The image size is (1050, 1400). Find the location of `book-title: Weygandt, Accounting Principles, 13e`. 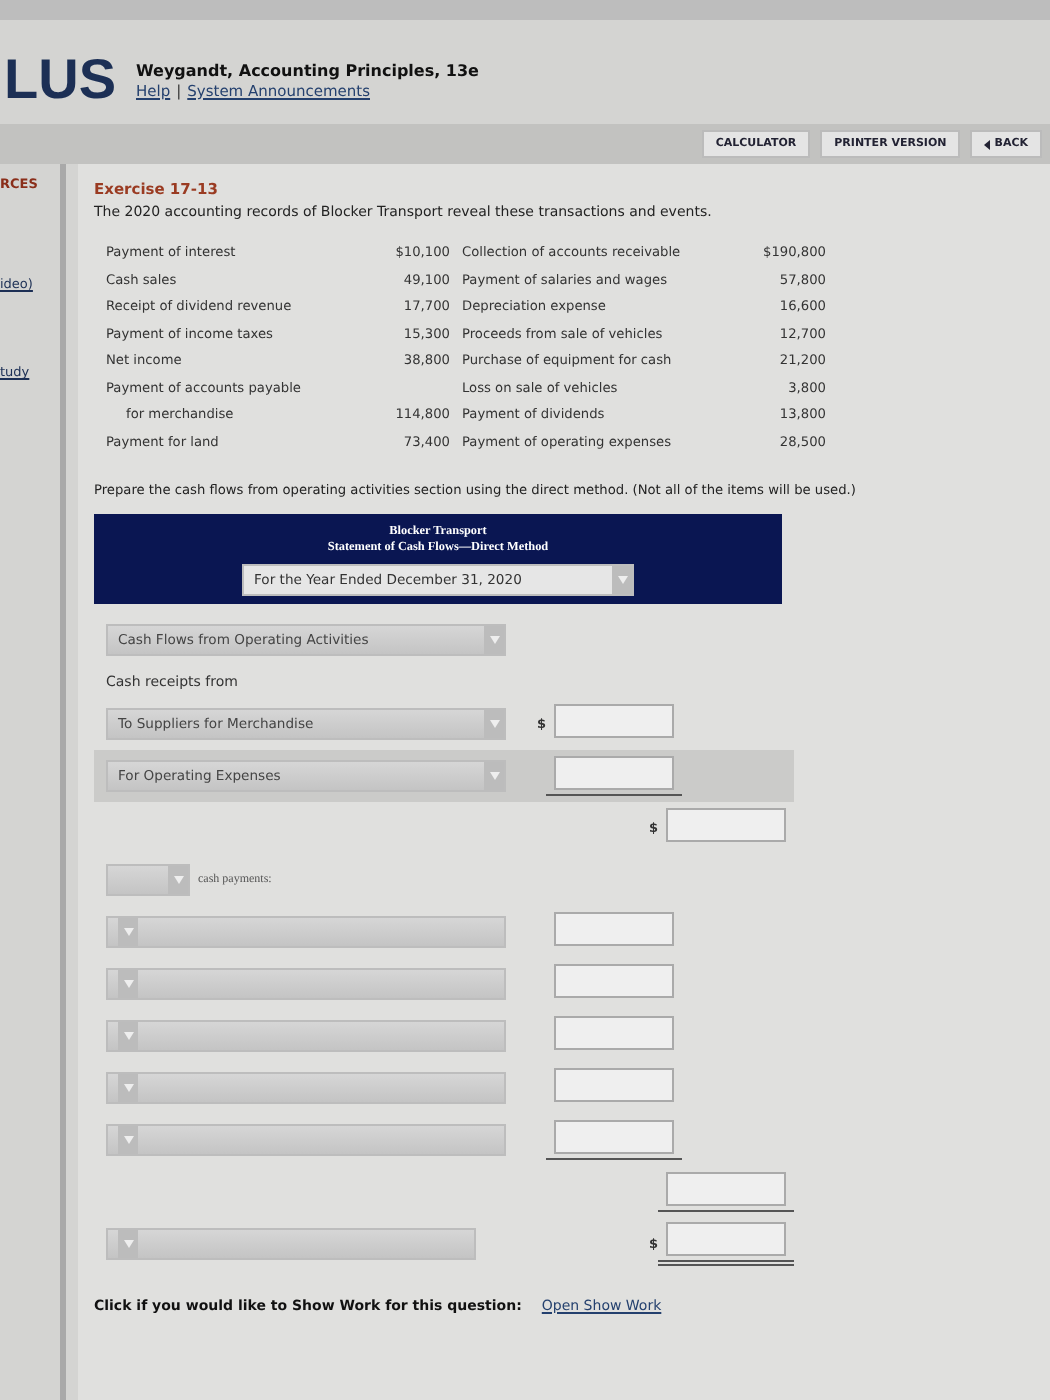

book-title: Weygandt, Accounting Principles, 13e is located at coordinates (307, 70).